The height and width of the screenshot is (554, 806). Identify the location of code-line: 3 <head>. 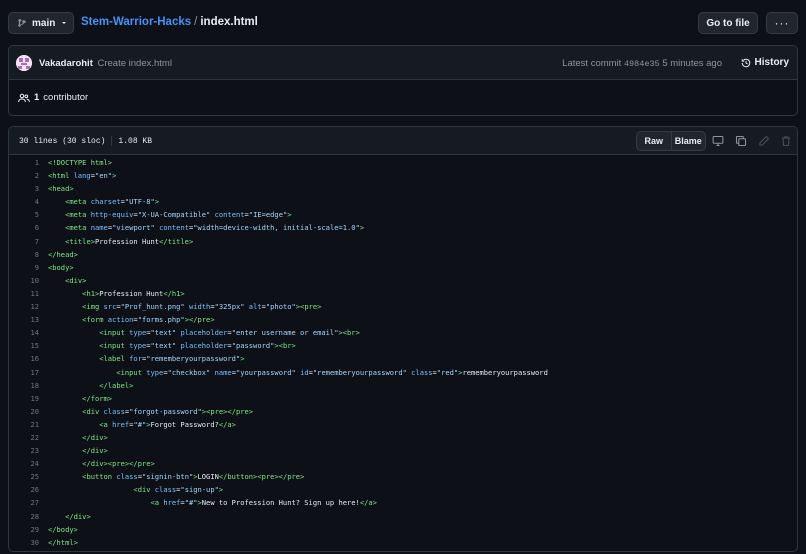
(403, 188).